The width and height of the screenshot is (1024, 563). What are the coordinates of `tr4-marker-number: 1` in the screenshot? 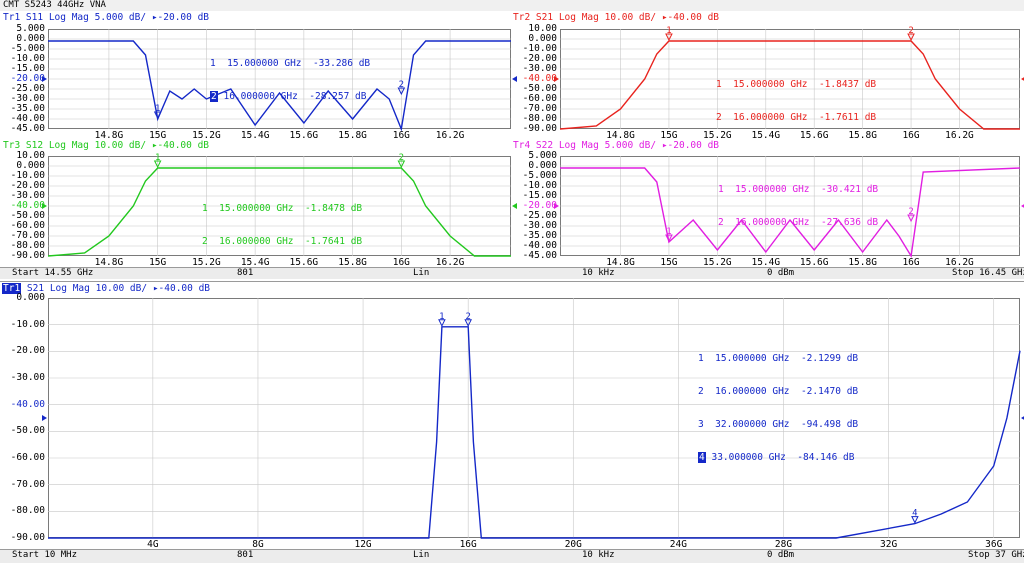 It's located at (668, 232).